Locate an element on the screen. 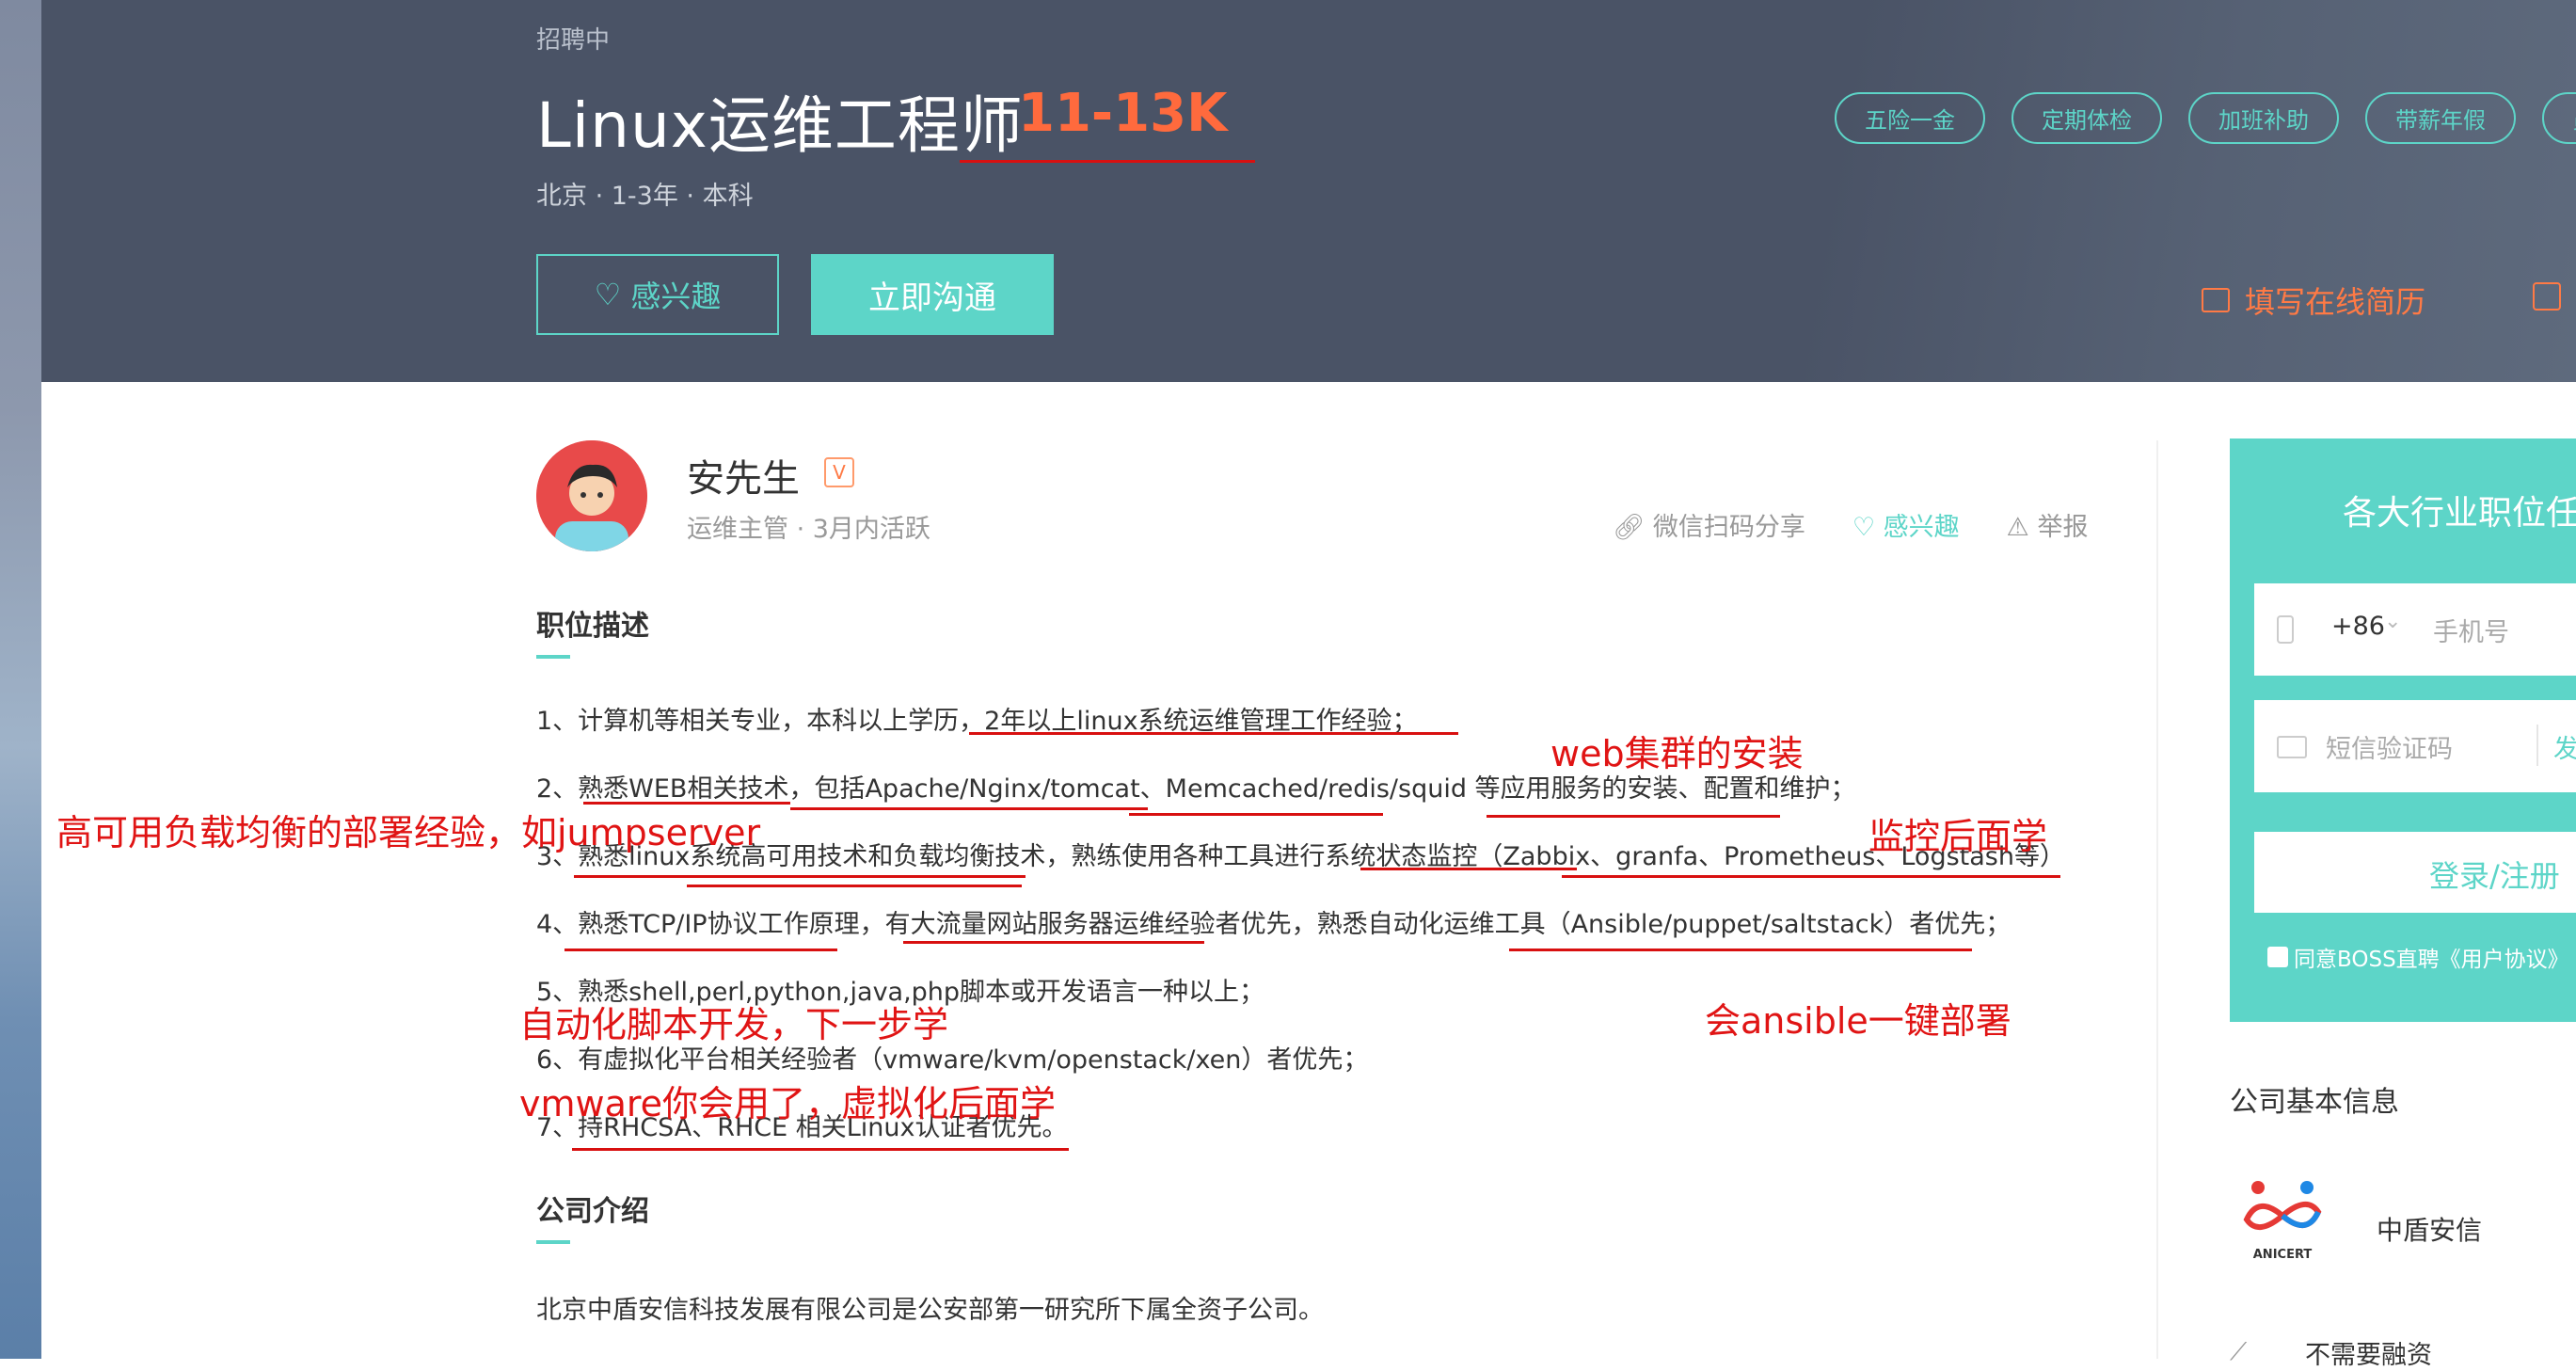  agreement-row: 同意BOSS直聘《用户协议》 is located at coordinates (2418, 957).